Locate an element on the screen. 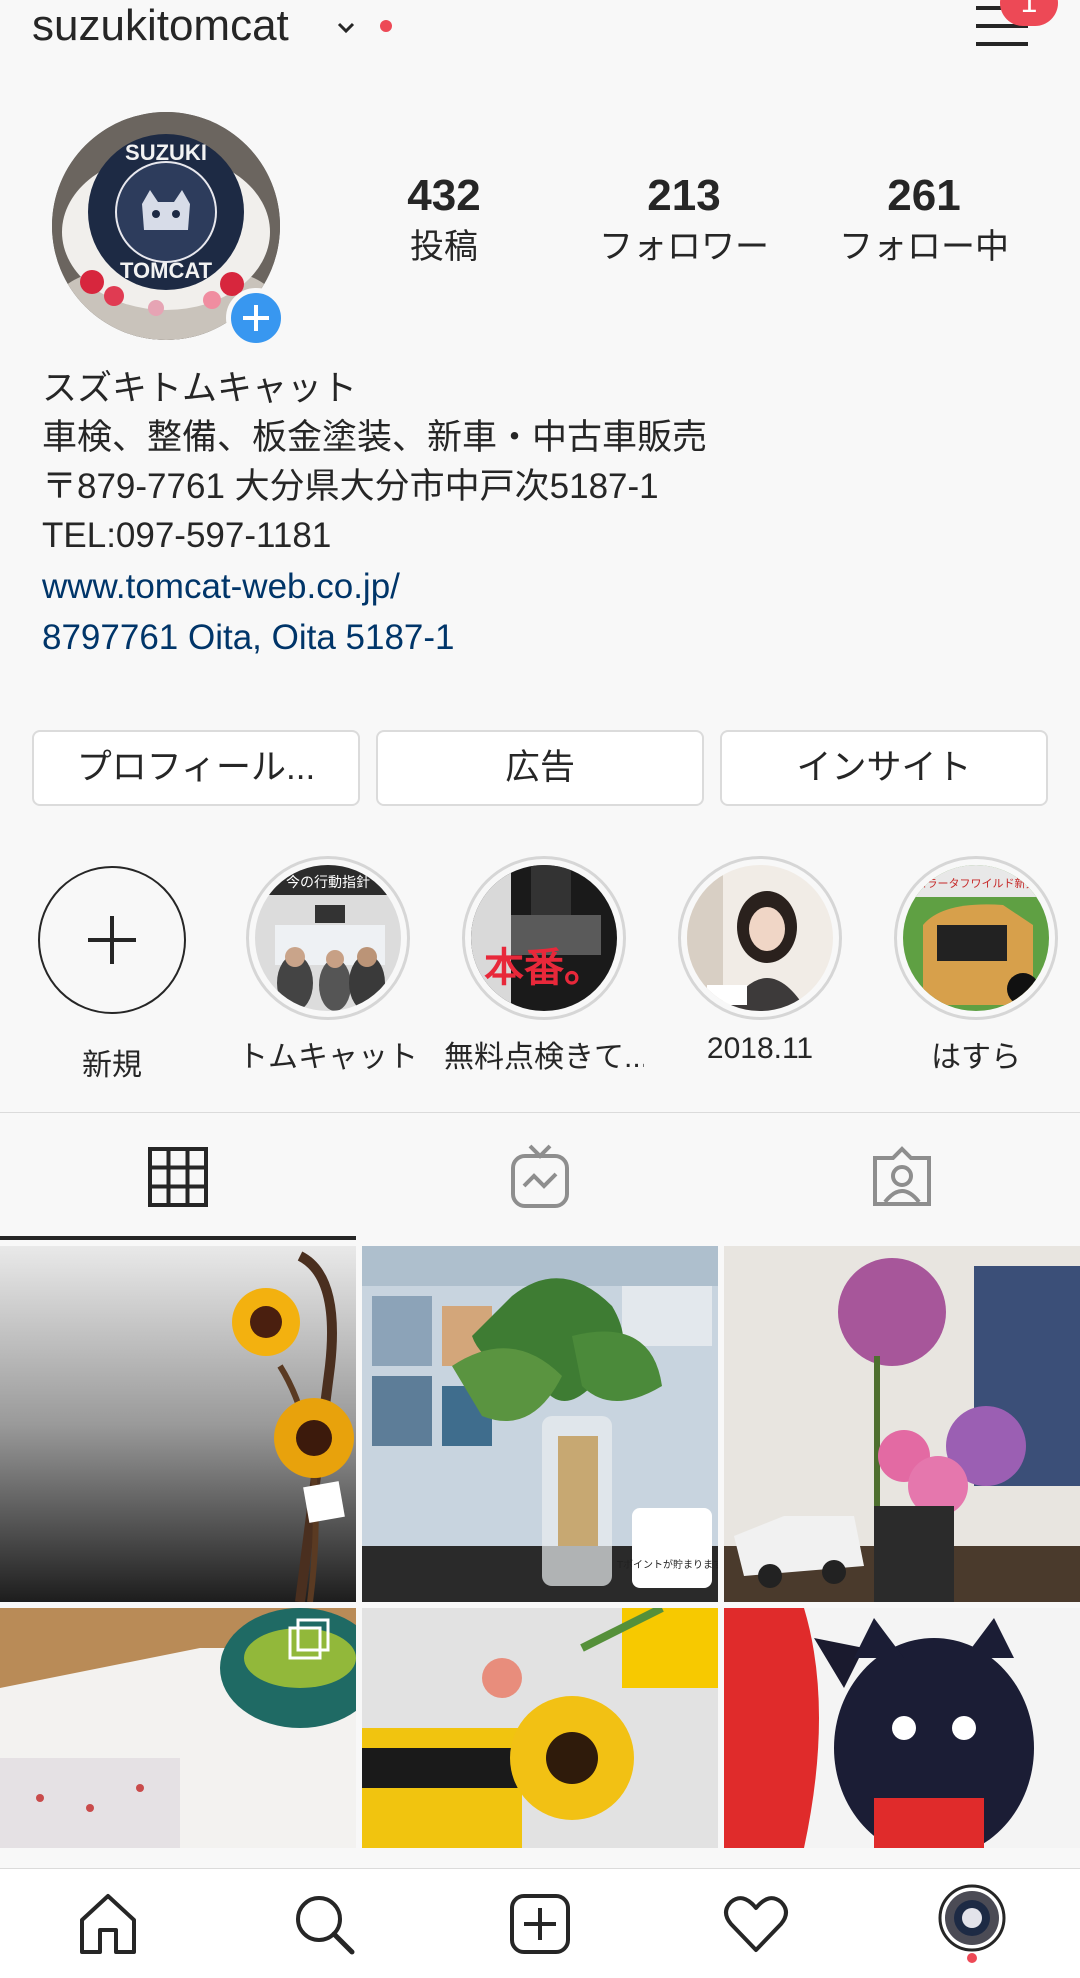 This screenshot has width=1080, height=1978. sunflower-vase-photo is located at coordinates (540, 1728).